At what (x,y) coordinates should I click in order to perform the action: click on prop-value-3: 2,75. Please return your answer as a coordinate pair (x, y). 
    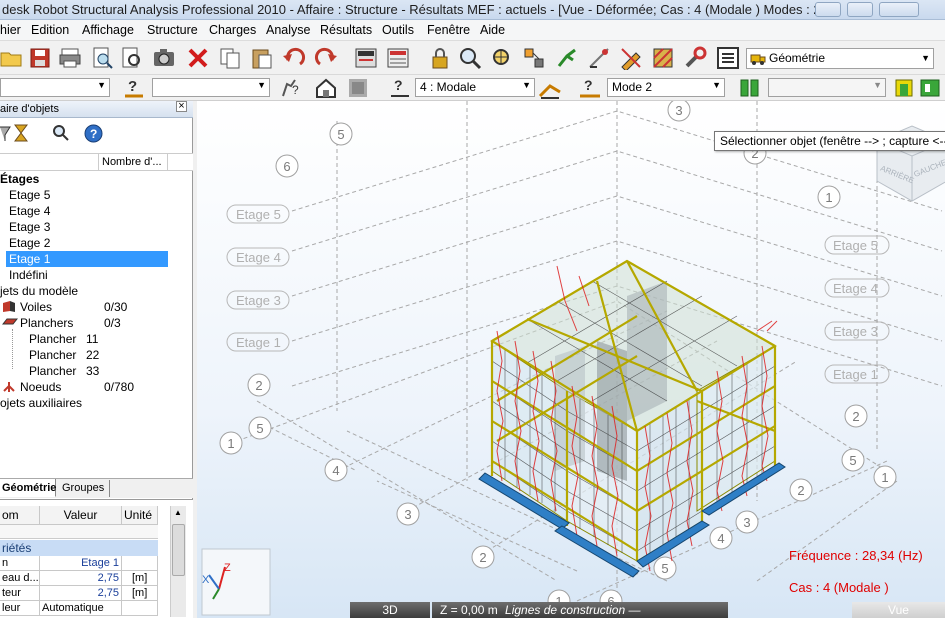
    Looking at the image, I should click on (81, 593).